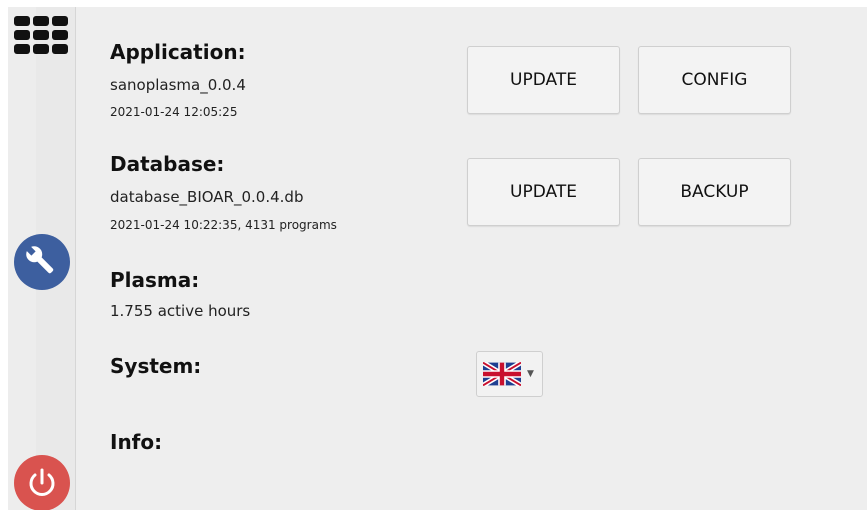 The image size is (867, 510). I want to click on app-update-button: UPDATE, so click(543, 80).